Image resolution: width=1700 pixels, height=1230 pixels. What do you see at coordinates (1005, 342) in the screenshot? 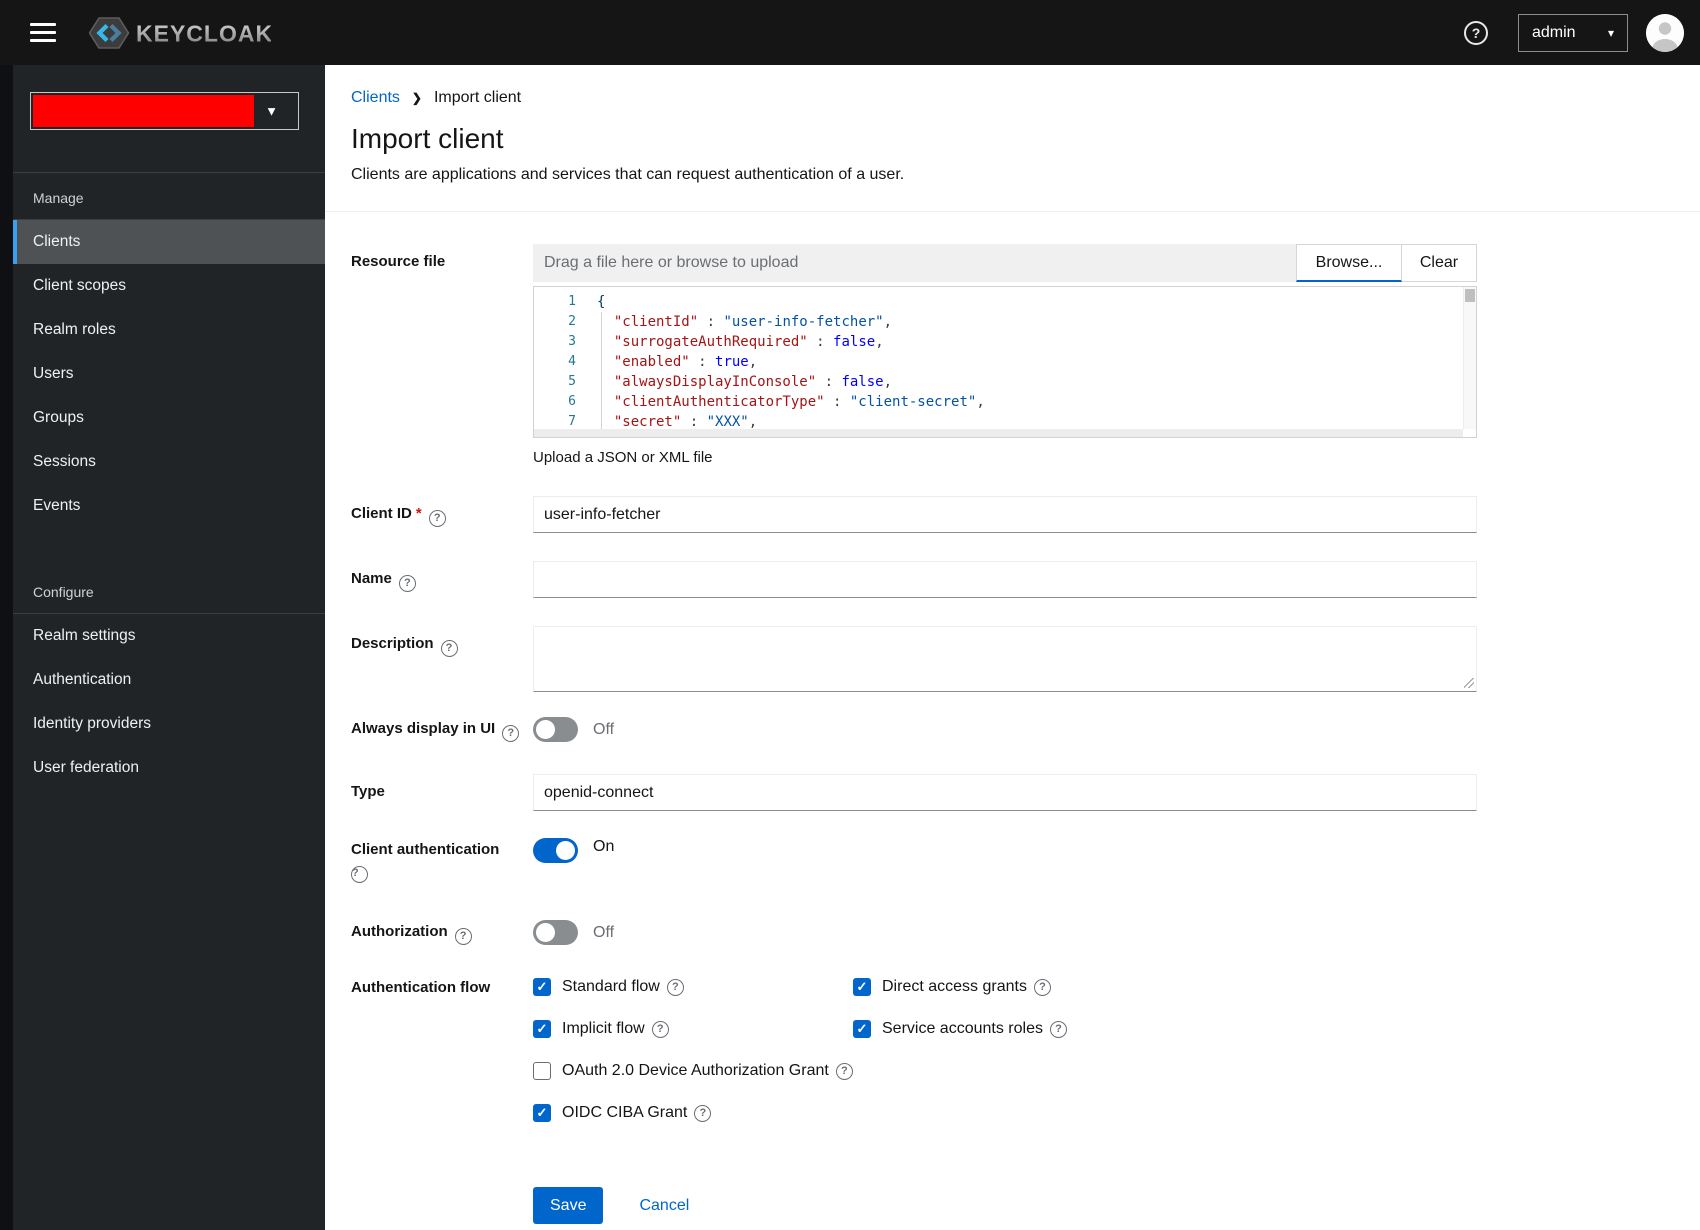
I see `code-line: 3 "surrogateAuthRequired" : false,` at bounding box center [1005, 342].